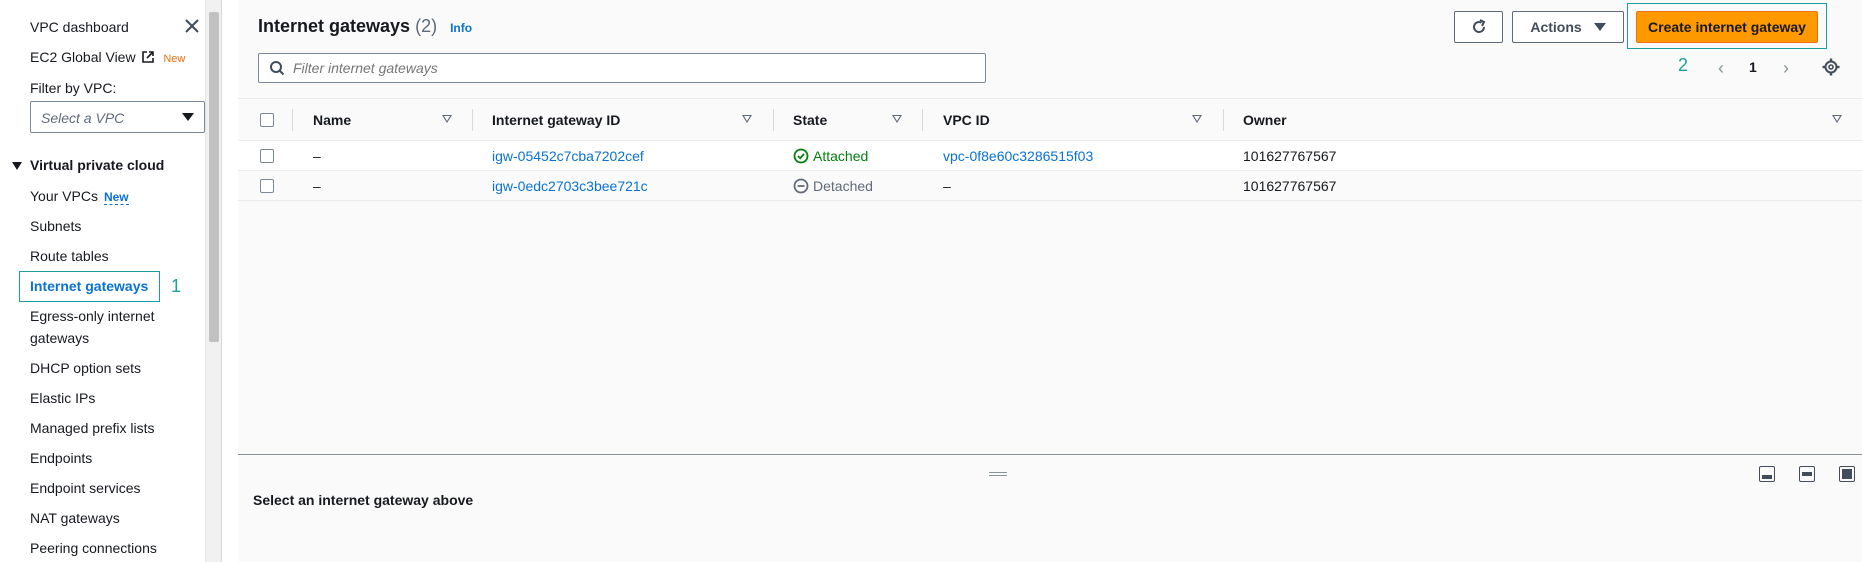 The image size is (1862, 562). Describe the element at coordinates (426, 26) in the screenshot. I see `item-count: (2)` at that location.